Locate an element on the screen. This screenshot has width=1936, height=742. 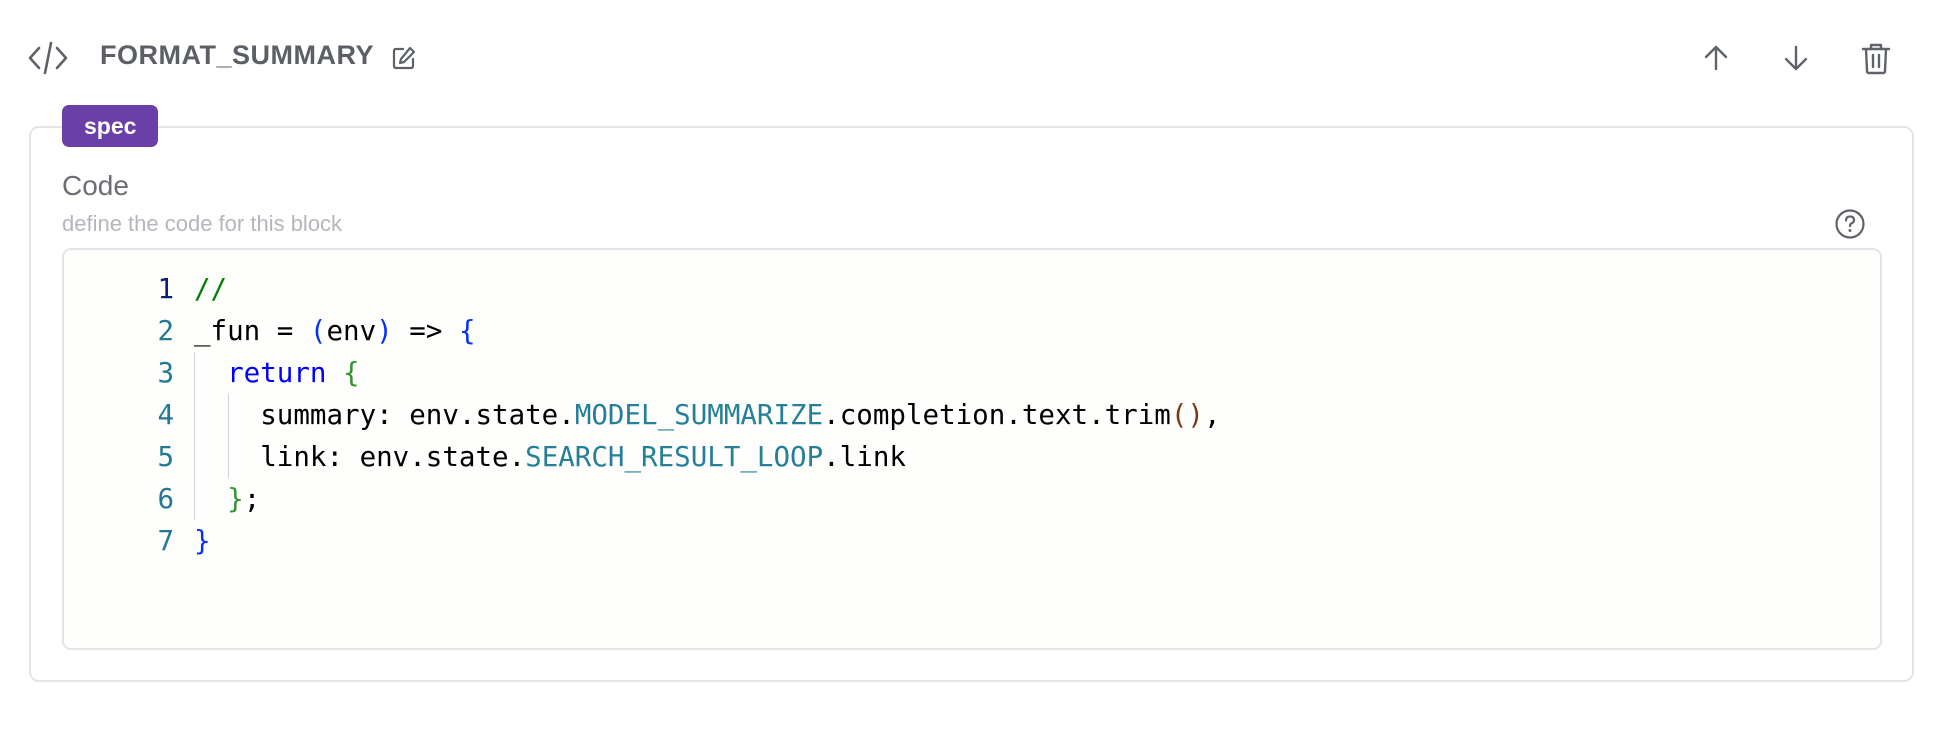
line-number: 2 is located at coordinates (165, 331).